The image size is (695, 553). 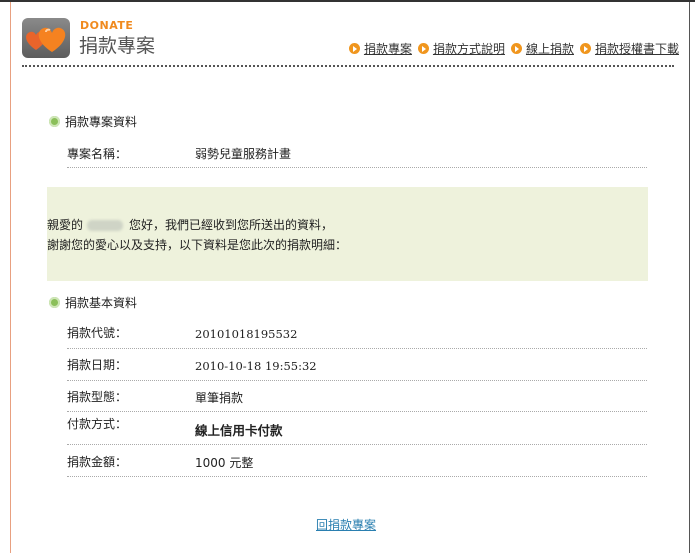 I want to click on notice-greeting: 親愛的, so click(x=65, y=225).